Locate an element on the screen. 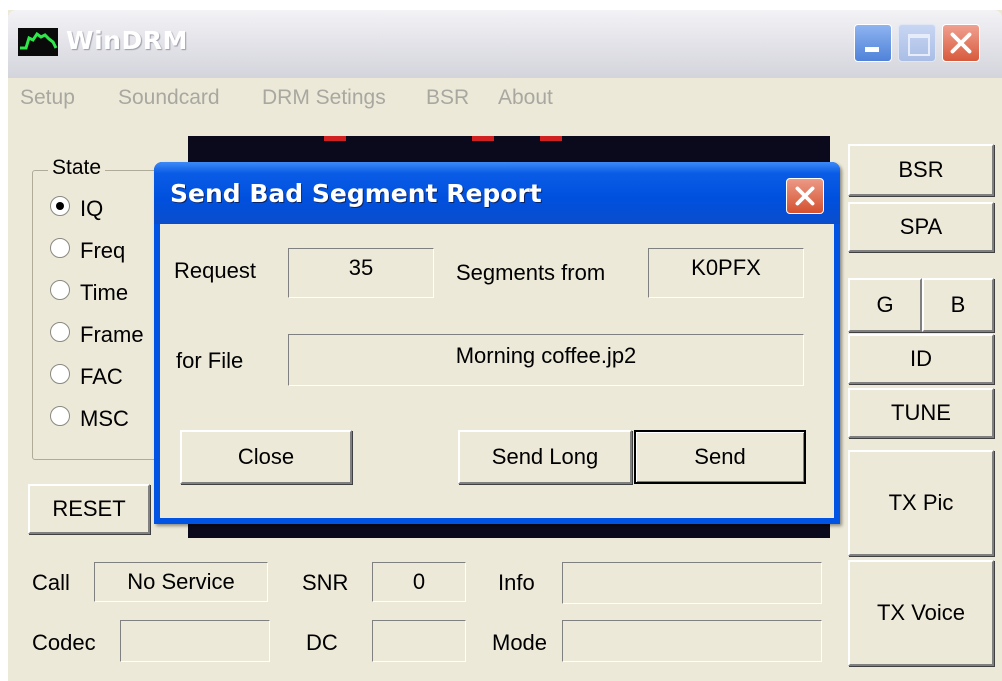 The image size is (1002, 681). window-title: WinDRM is located at coordinates (127, 40).